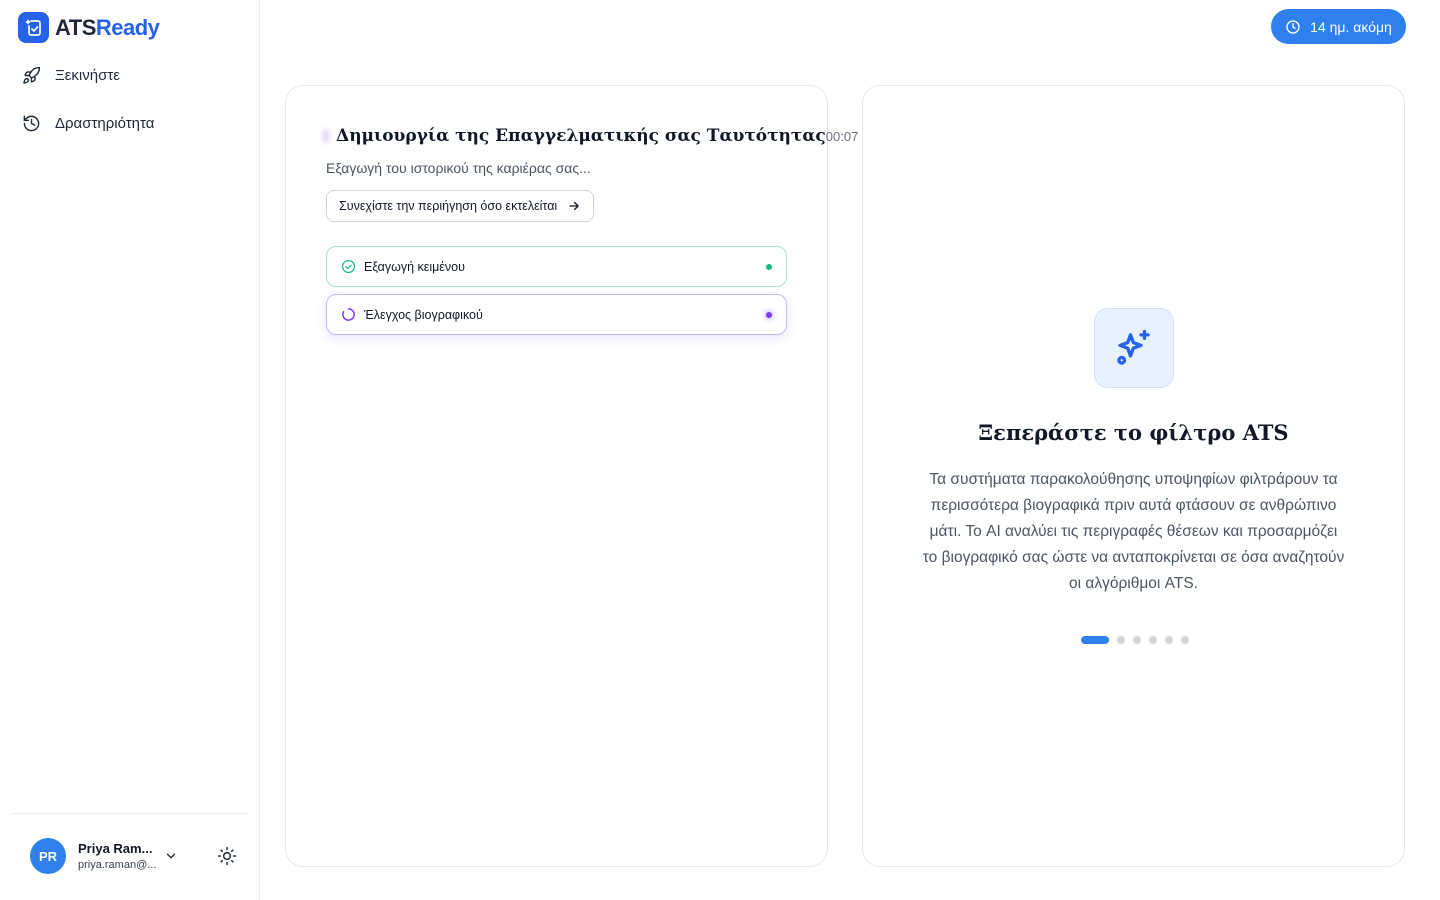 This screenshot has height=900, width=1440. Describe the element at coordinates (556, 314) in the screenshot. I see `step-resume-check: Έλεγχος βιογραφικού` at that location.